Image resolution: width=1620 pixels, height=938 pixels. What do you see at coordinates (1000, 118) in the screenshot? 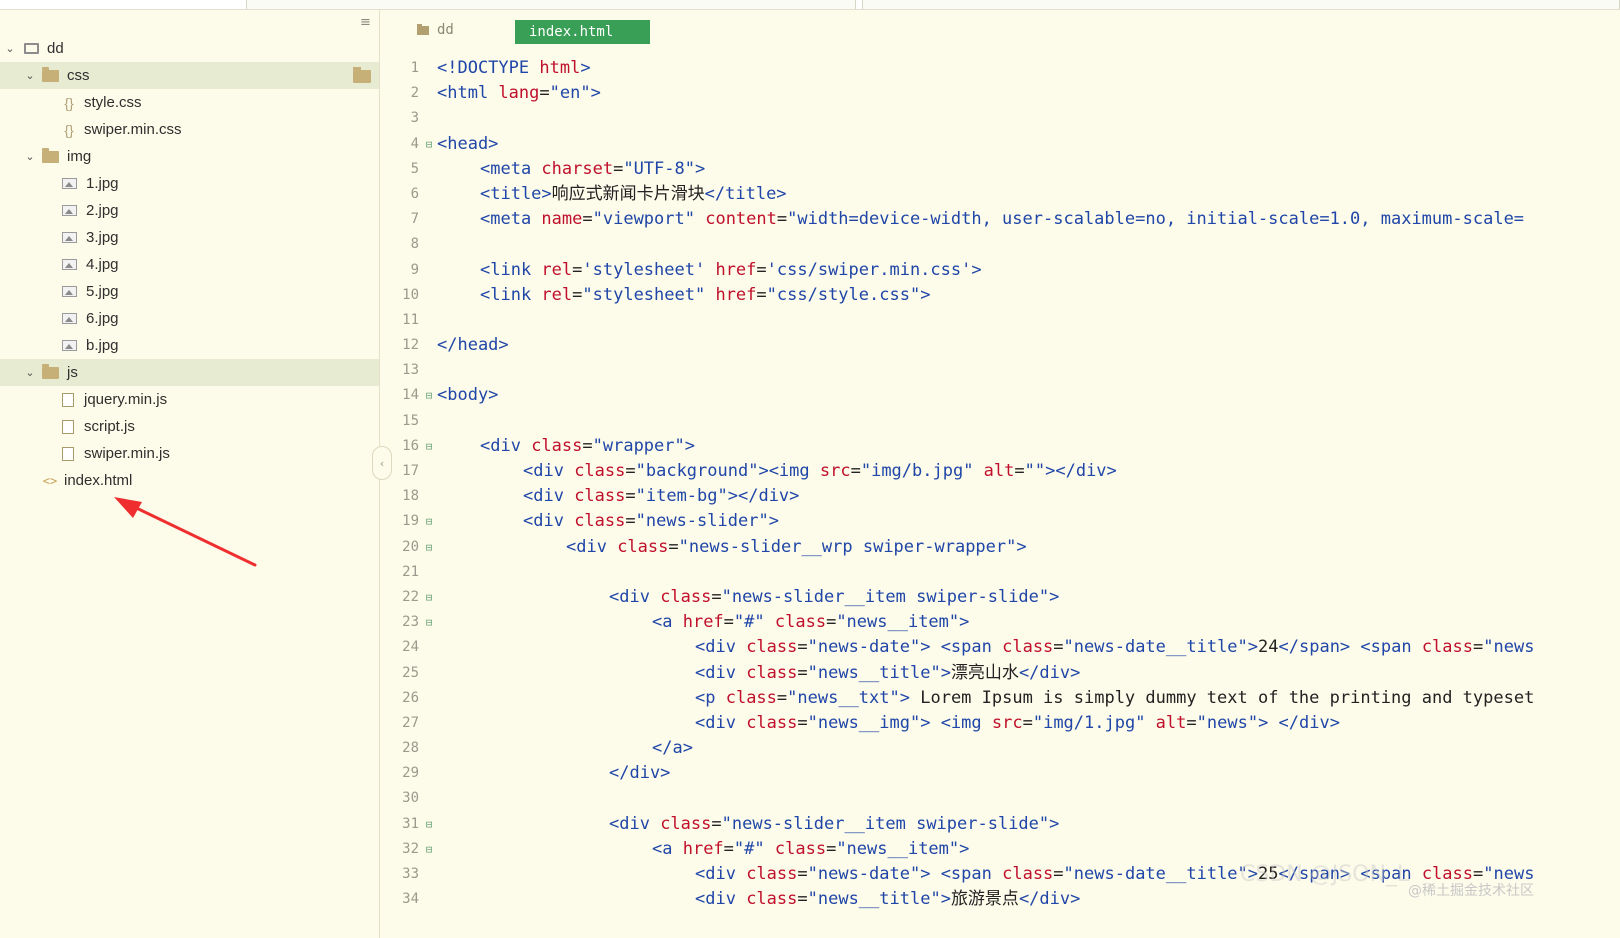
I see `code-line: 3` at bounding box center [1000, 118].